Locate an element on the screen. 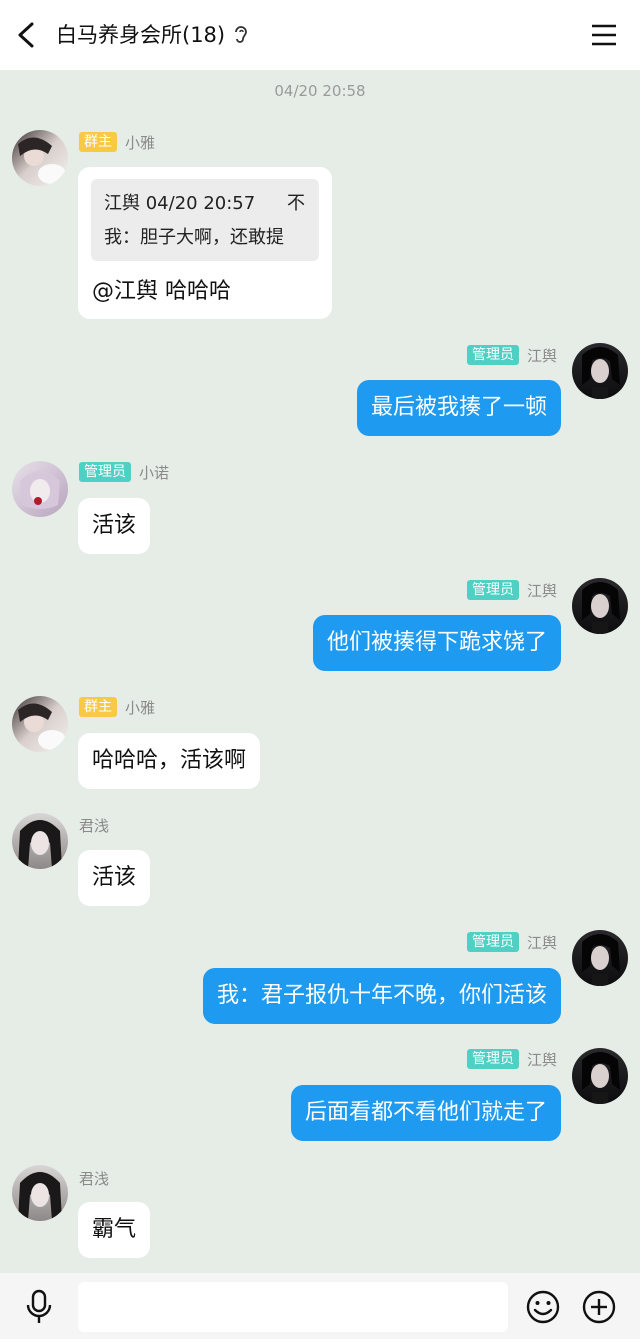  menu-icon is located at coordinates (604, 35).